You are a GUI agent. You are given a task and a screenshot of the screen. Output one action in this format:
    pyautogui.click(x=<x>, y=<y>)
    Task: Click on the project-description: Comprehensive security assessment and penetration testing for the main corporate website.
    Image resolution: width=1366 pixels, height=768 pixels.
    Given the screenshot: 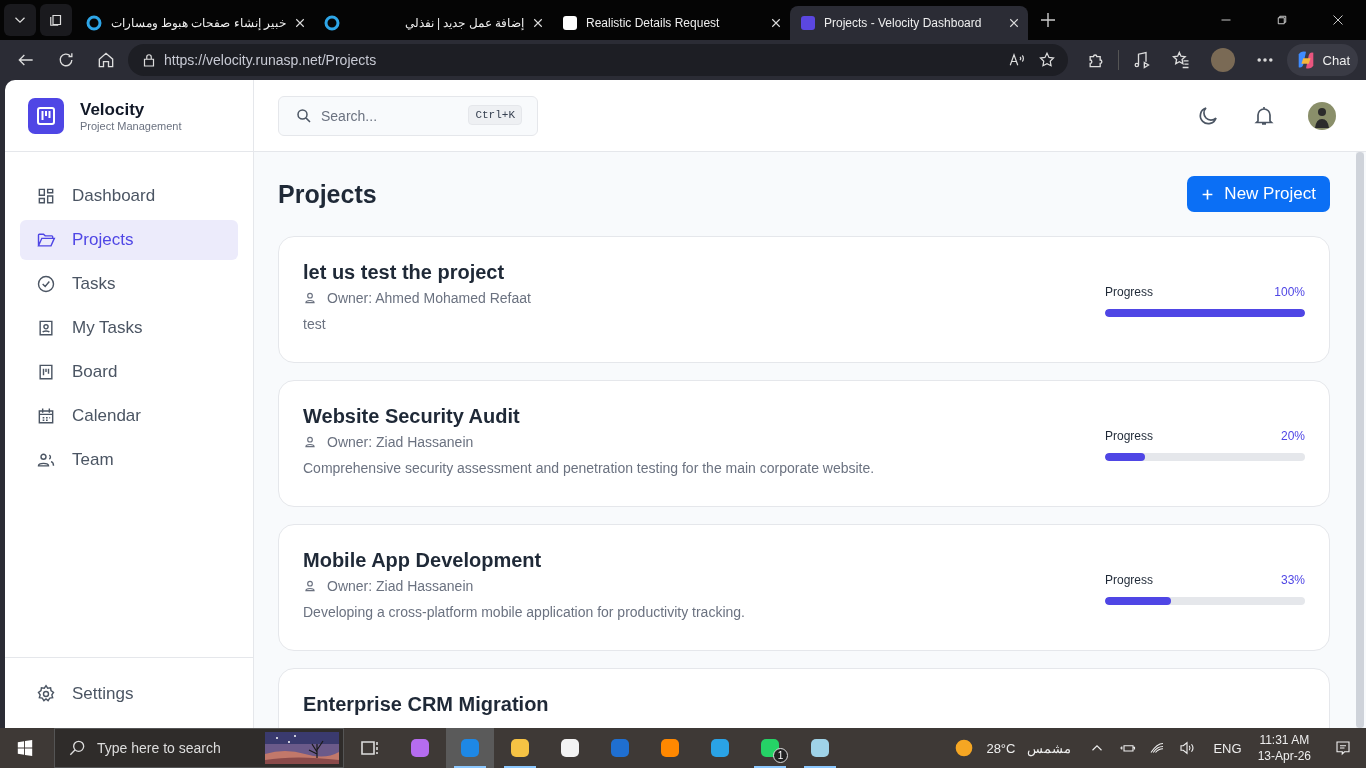 What is the action you would take?
    pyautogui.click(x=589, y=468)
    